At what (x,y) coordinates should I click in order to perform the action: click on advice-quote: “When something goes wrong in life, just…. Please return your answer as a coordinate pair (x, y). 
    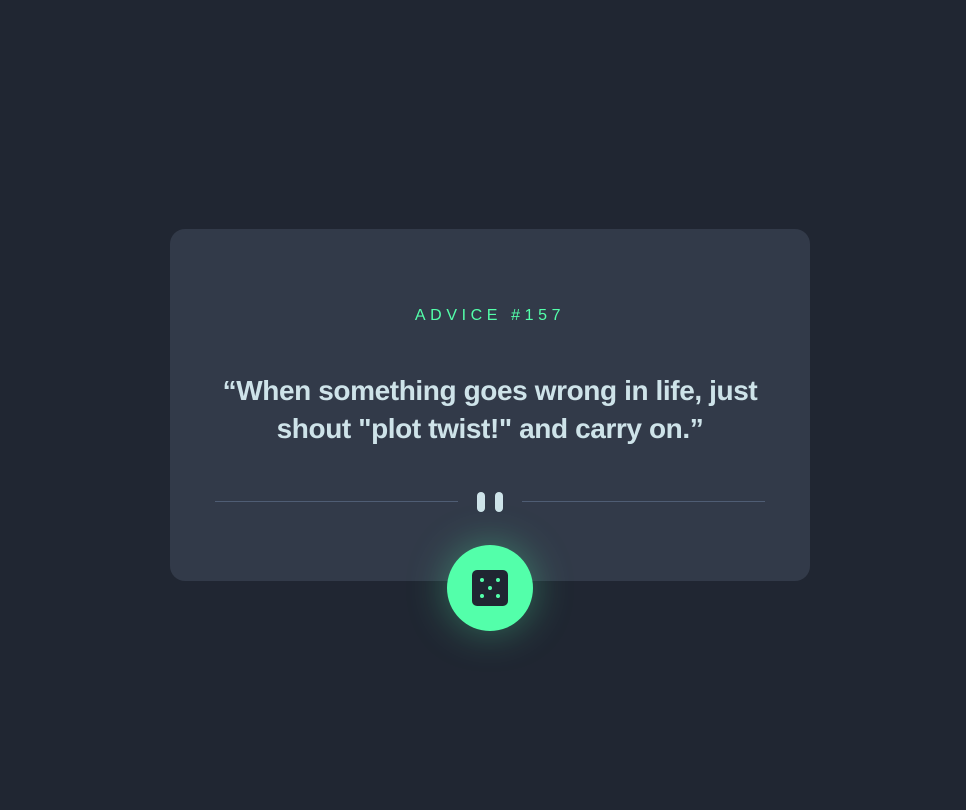
    Looking at the image, I should click on (490, 409).